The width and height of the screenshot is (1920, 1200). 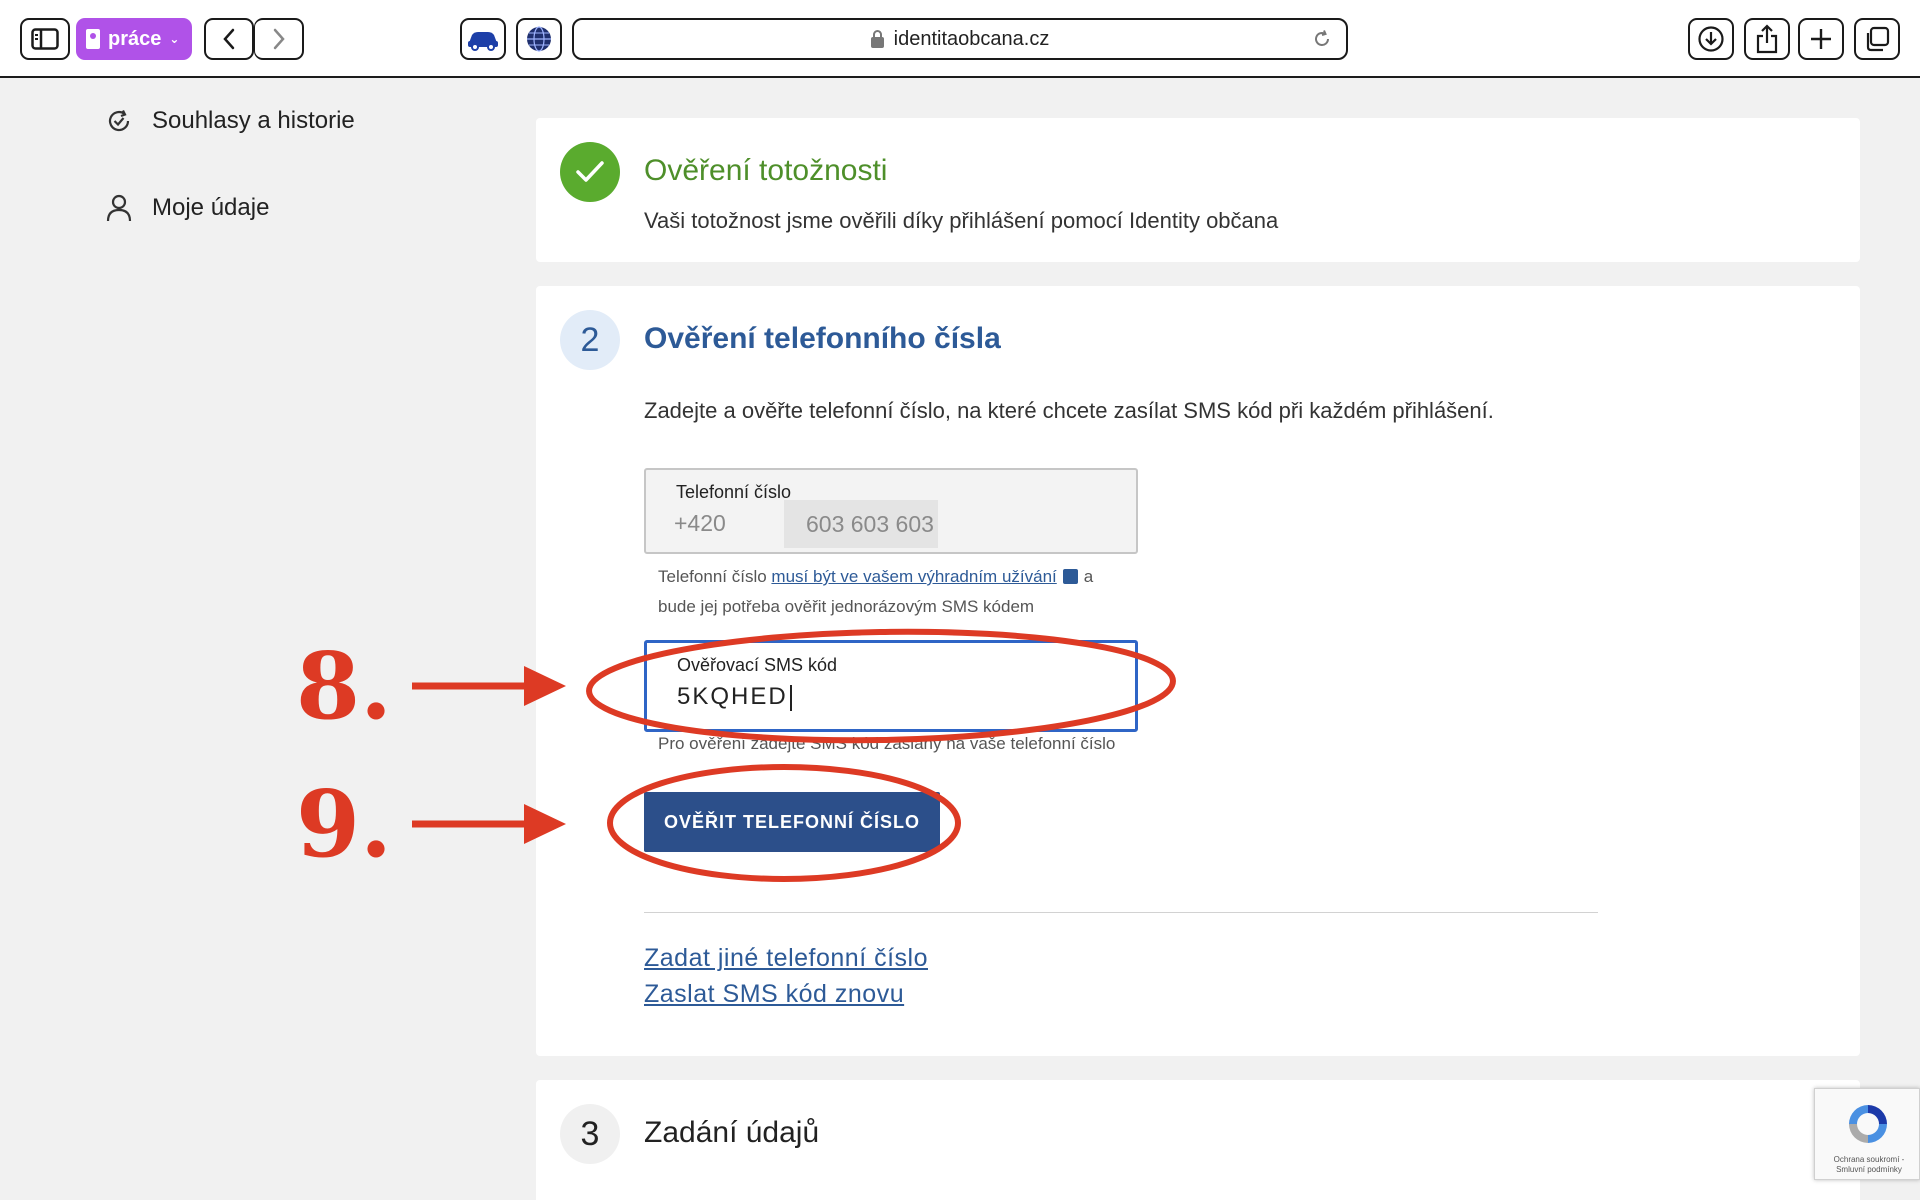 What do you see at coordinates (1869, 1164) in the screenshot?
I see `recaptcha-text: Ochrana soukromí - Smluvní podmínky` at bounding box center [1869, 1164].